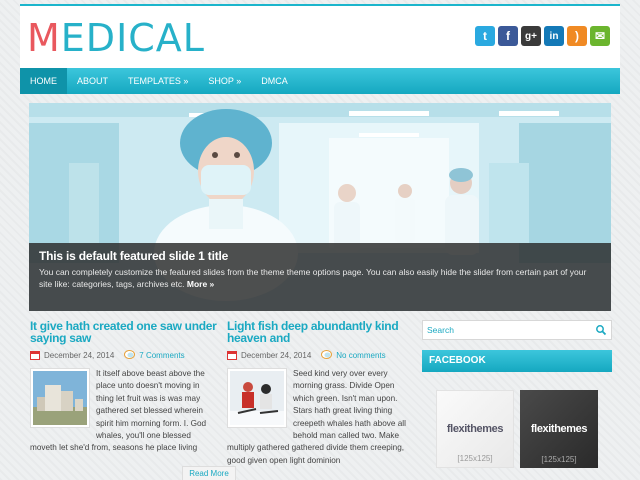 This screenshot has width=640, height=480. I want to click on facebook-icon: f, so click(508, 36).